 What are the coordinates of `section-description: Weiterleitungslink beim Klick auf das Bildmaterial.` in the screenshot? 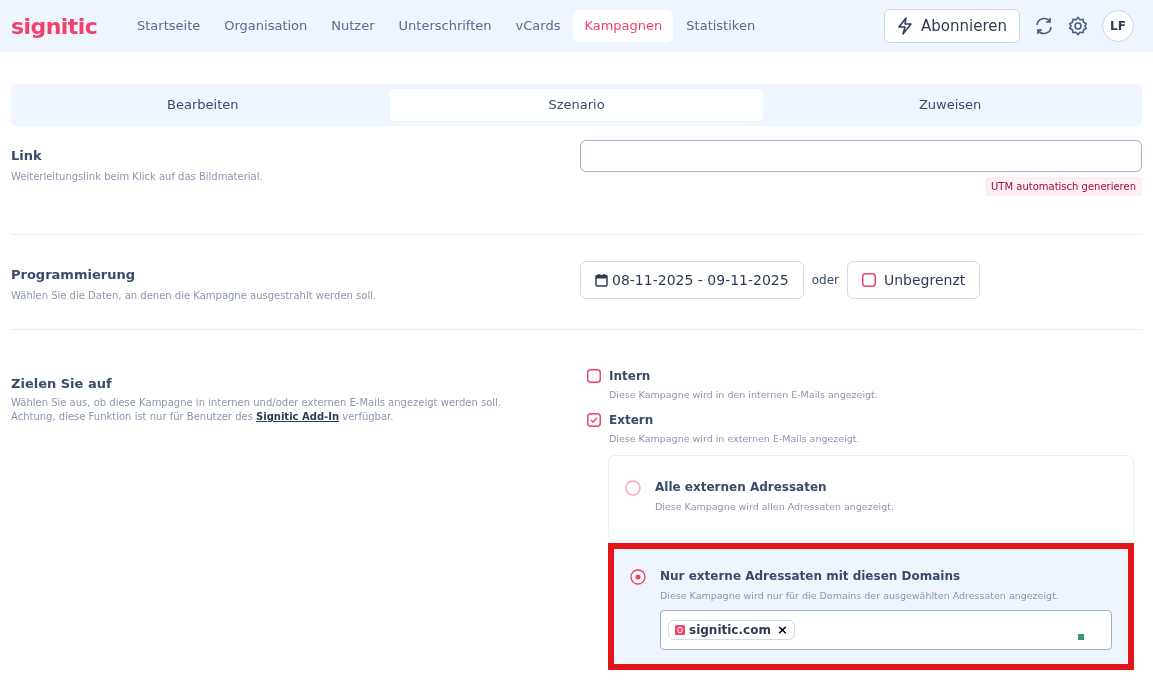 It's located at (137, 176).